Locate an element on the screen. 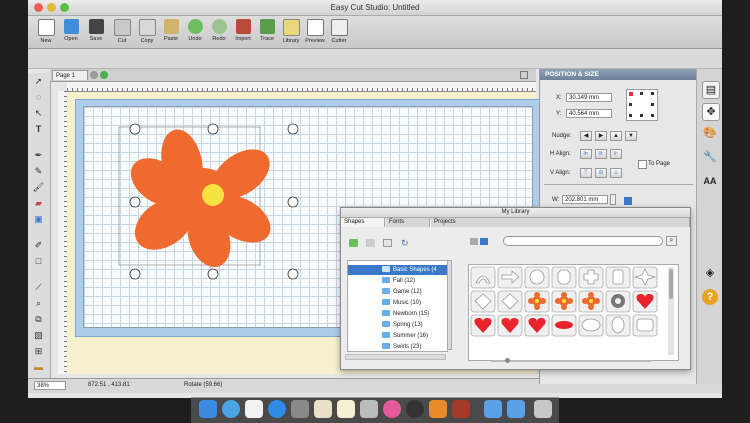 This screenshot has height=423, width=750. help-icon: ? is located at coordinates (710, 297).